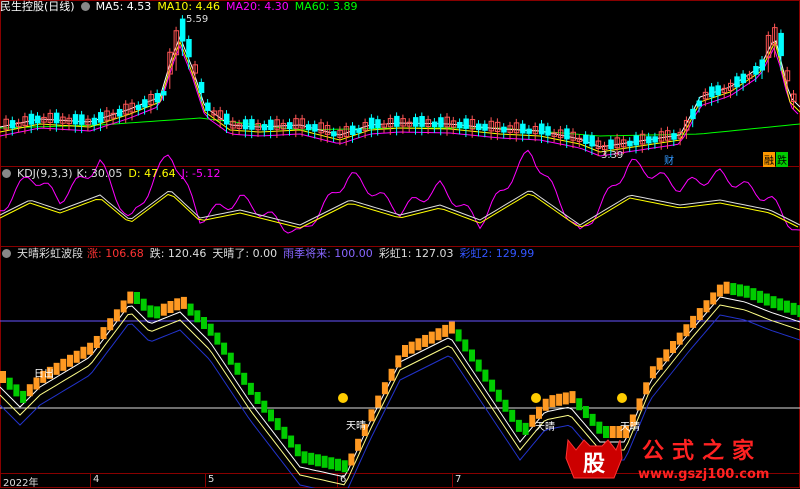 The height and width of the screenshot is (489, 800). I want to click on kdj-name: KDJ(9,3,3), so click(45, 173).